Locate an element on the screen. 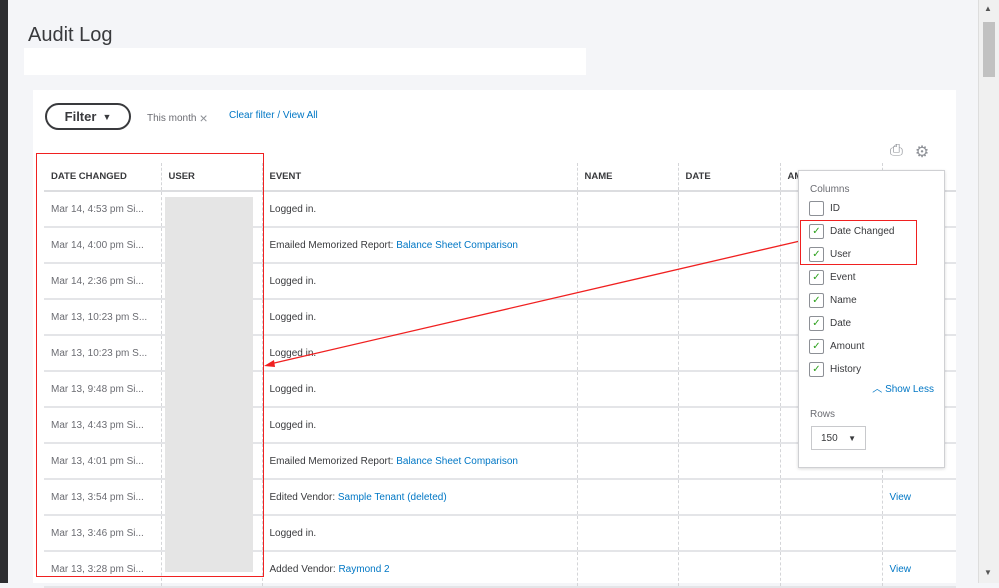  option-label: Date is located at coordinates (841, 323).